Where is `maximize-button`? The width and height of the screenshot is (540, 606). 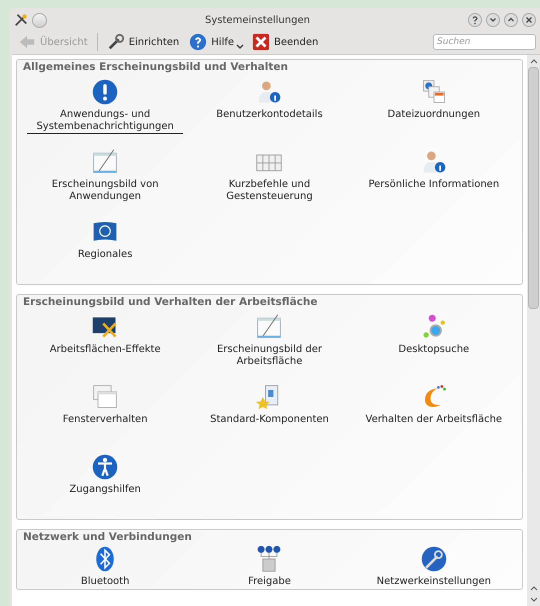
maximize-button is located at coordinates (511, 20).